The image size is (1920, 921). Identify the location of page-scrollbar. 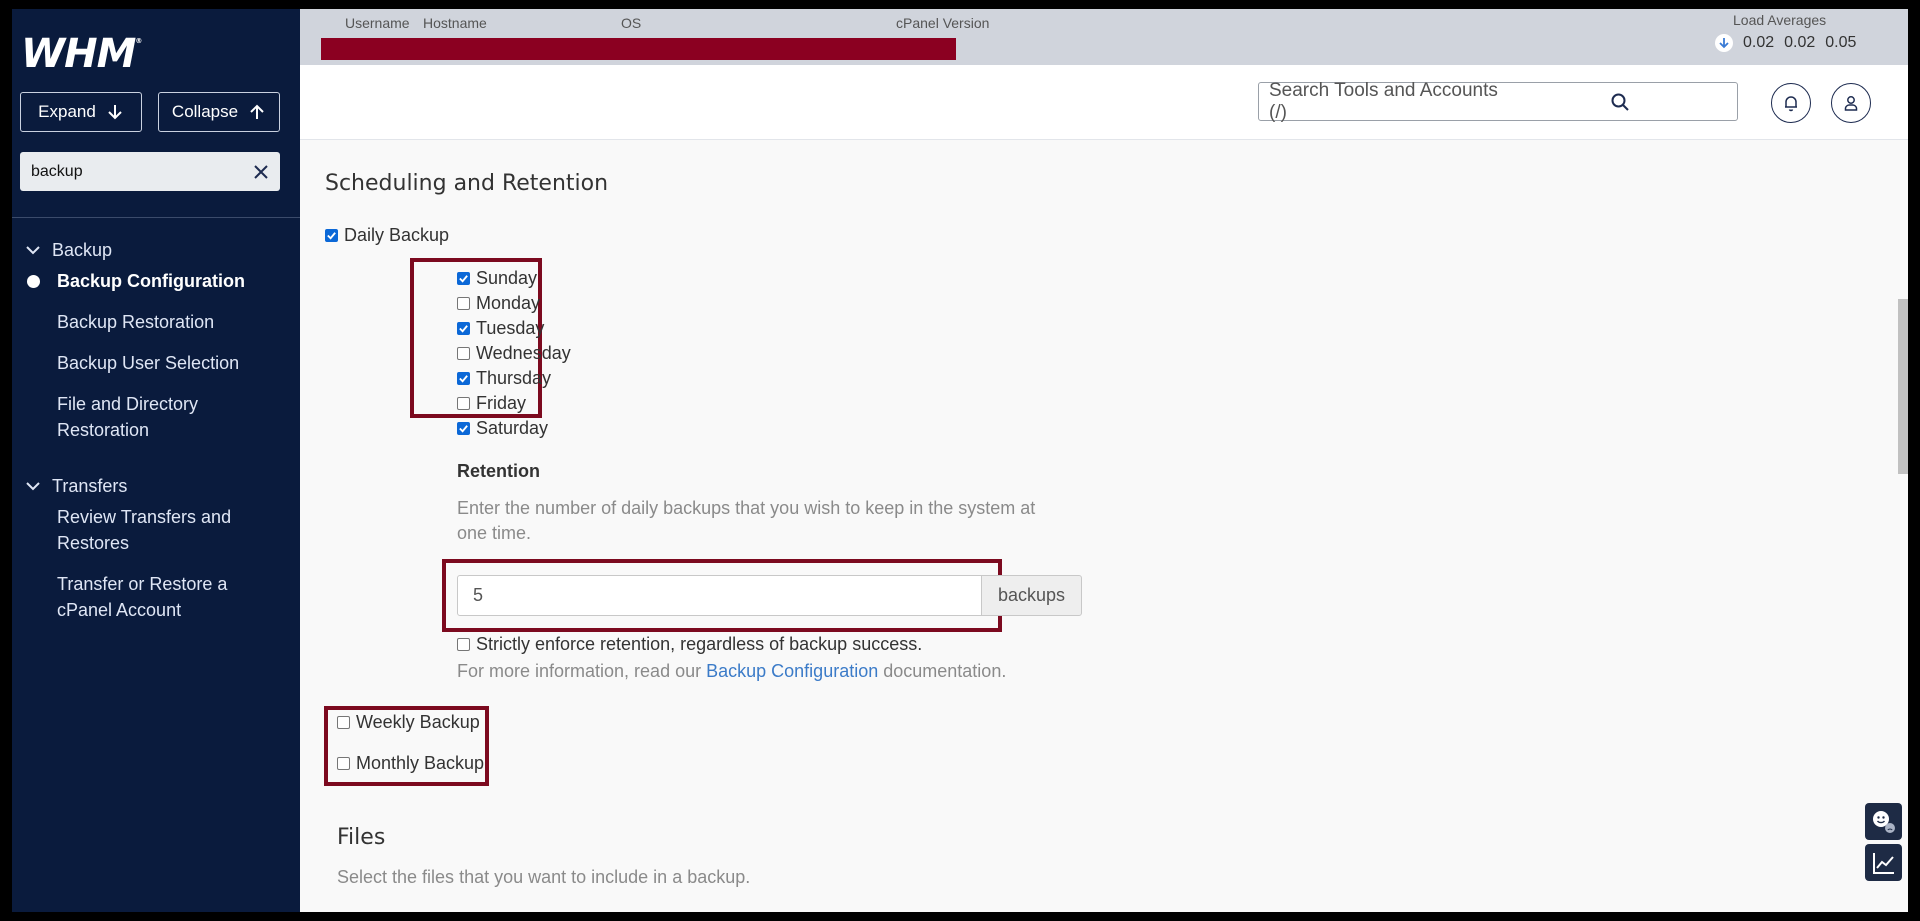
(1903, 386).